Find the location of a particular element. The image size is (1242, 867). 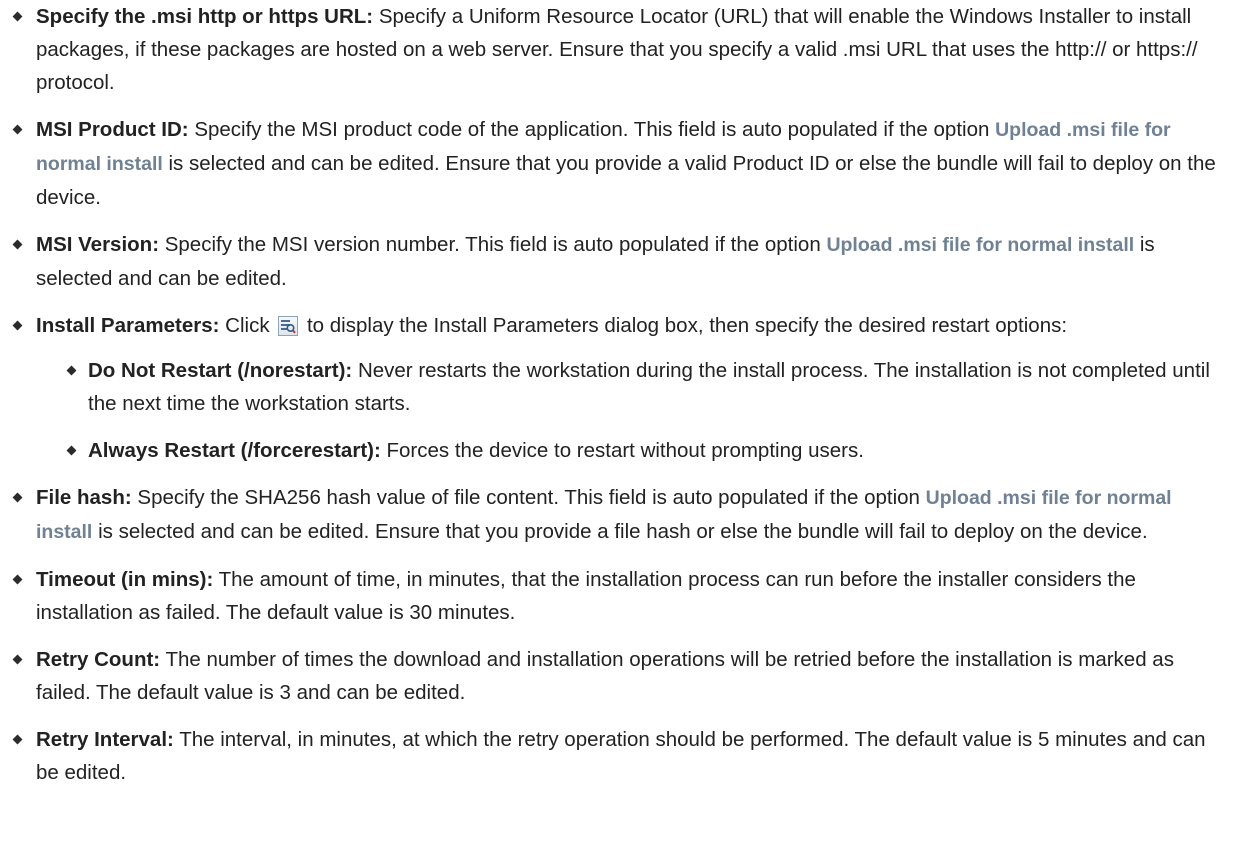

term-label: MSI Version: is located at coordinates (98, 244).